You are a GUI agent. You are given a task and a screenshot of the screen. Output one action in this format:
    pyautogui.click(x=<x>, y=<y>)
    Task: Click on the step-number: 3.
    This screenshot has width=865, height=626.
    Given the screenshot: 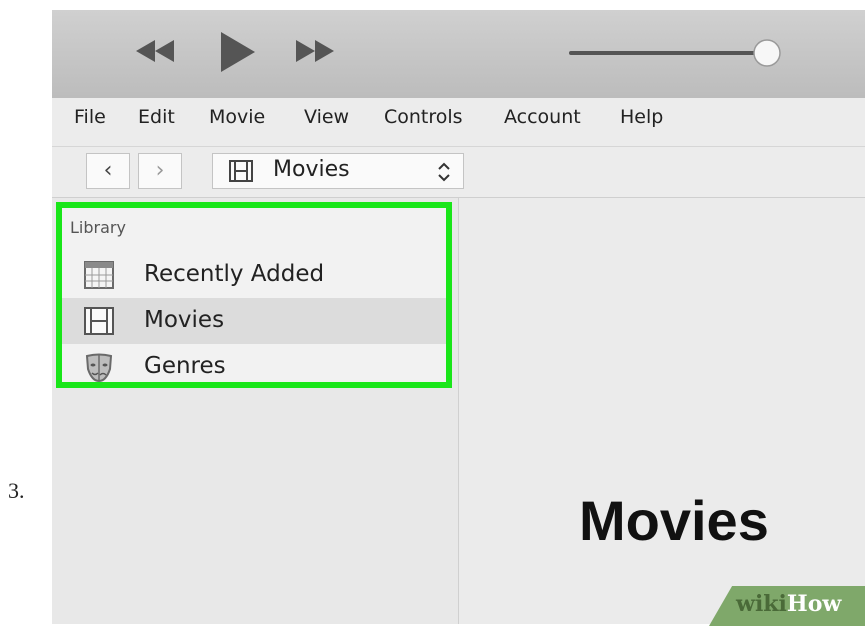 What is the action you would take?
    pyautogui.click(x=16, y=490)
    